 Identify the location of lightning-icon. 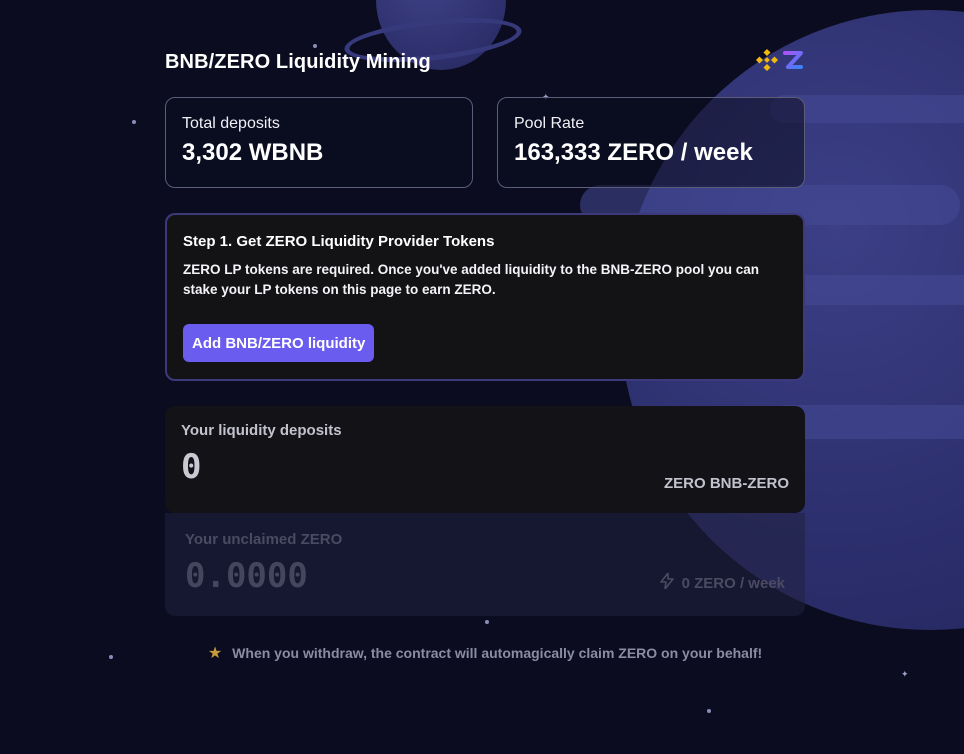
(666, 583).